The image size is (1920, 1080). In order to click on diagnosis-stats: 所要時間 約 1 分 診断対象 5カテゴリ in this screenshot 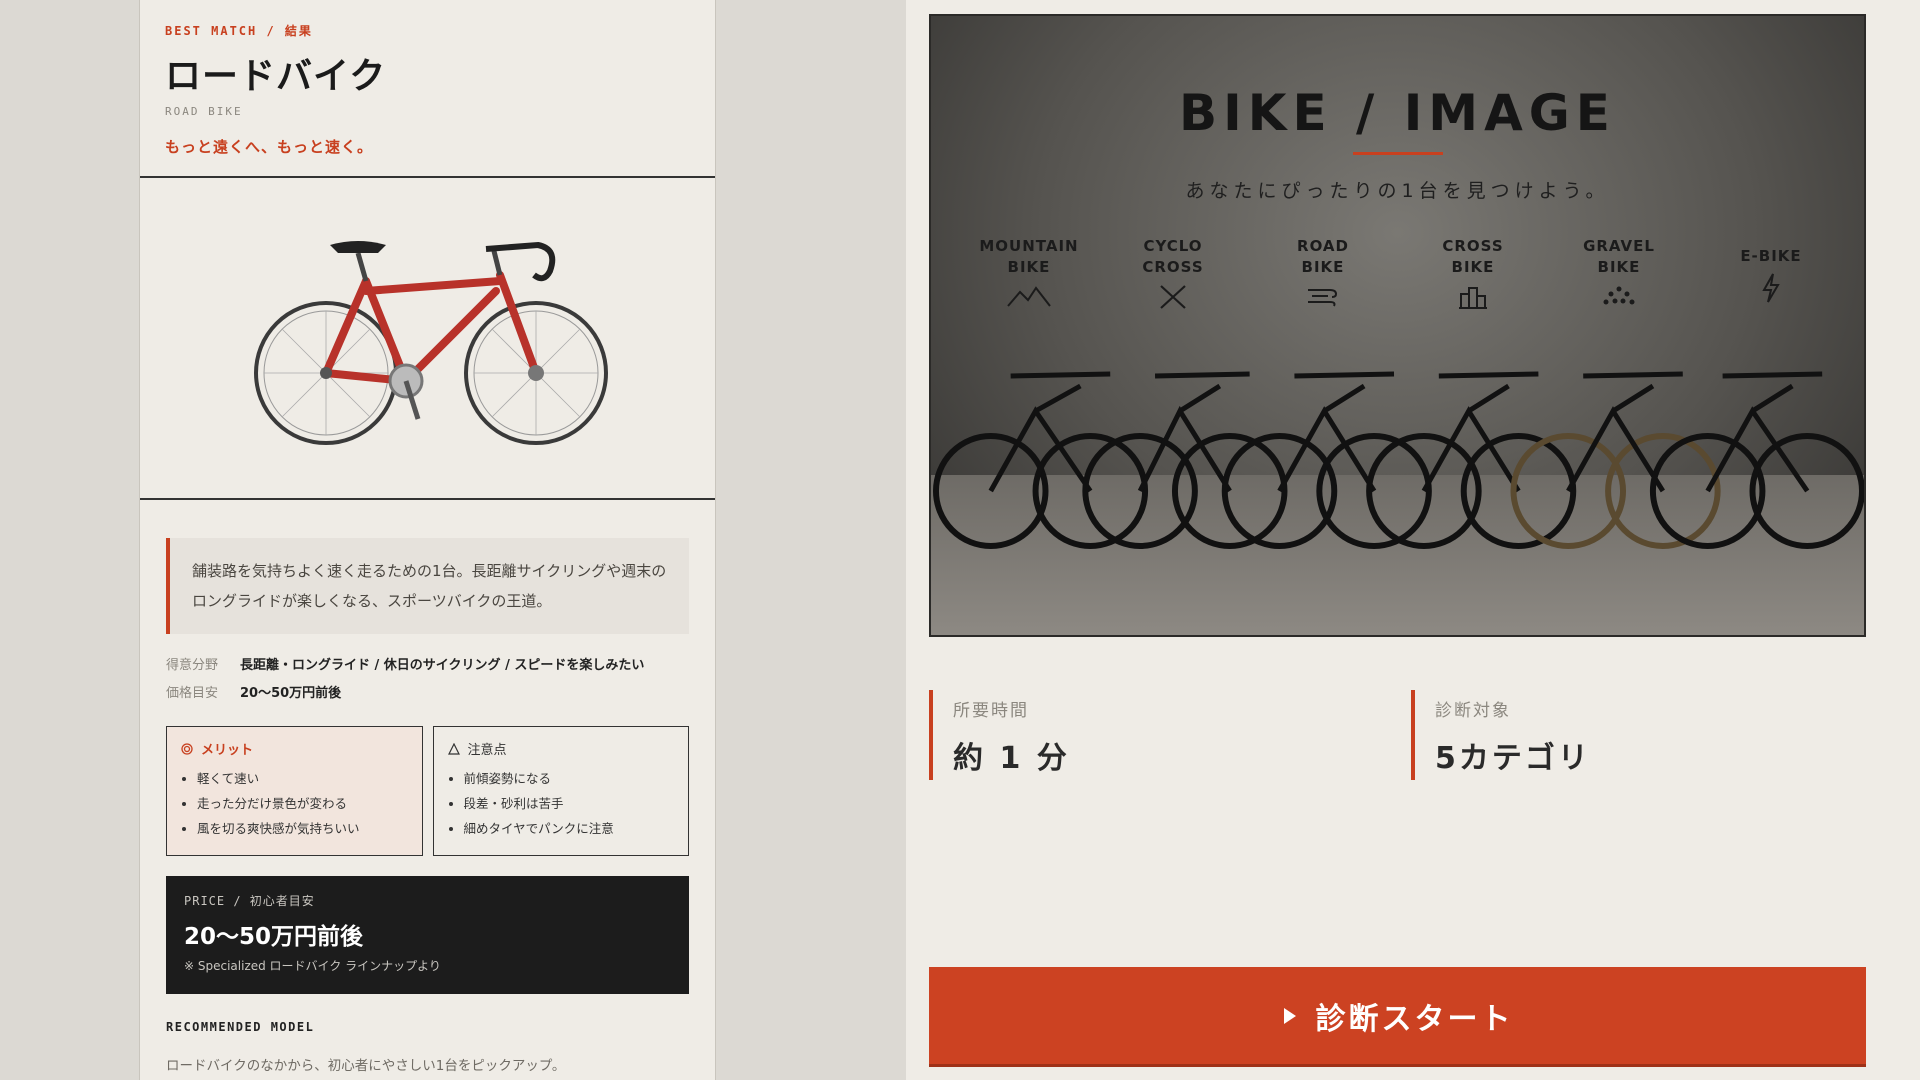, I will do `click(1397, 735)`.